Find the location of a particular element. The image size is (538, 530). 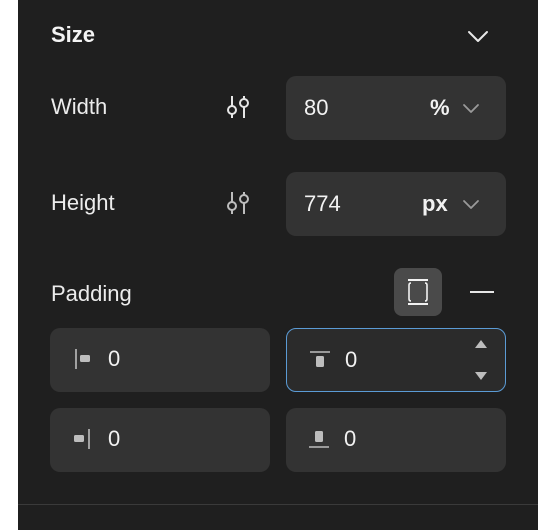

height-adjust-icon is located at coordinates (238, 203).